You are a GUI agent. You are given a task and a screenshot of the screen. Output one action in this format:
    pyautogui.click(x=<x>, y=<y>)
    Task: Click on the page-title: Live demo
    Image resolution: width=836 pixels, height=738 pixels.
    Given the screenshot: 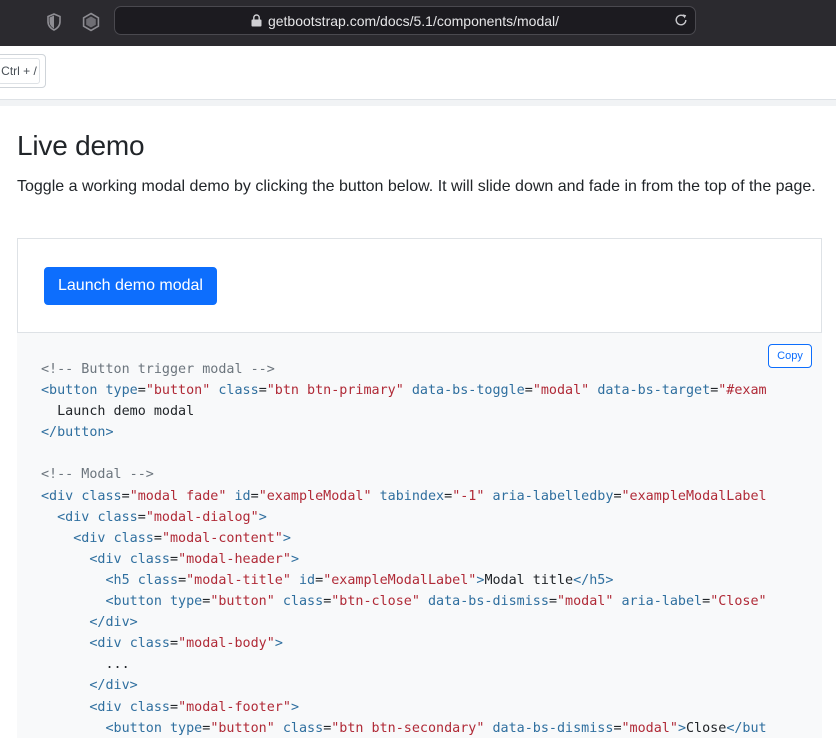 What is the action you would take?
    pyautogui.click(x=81, y=145)
    